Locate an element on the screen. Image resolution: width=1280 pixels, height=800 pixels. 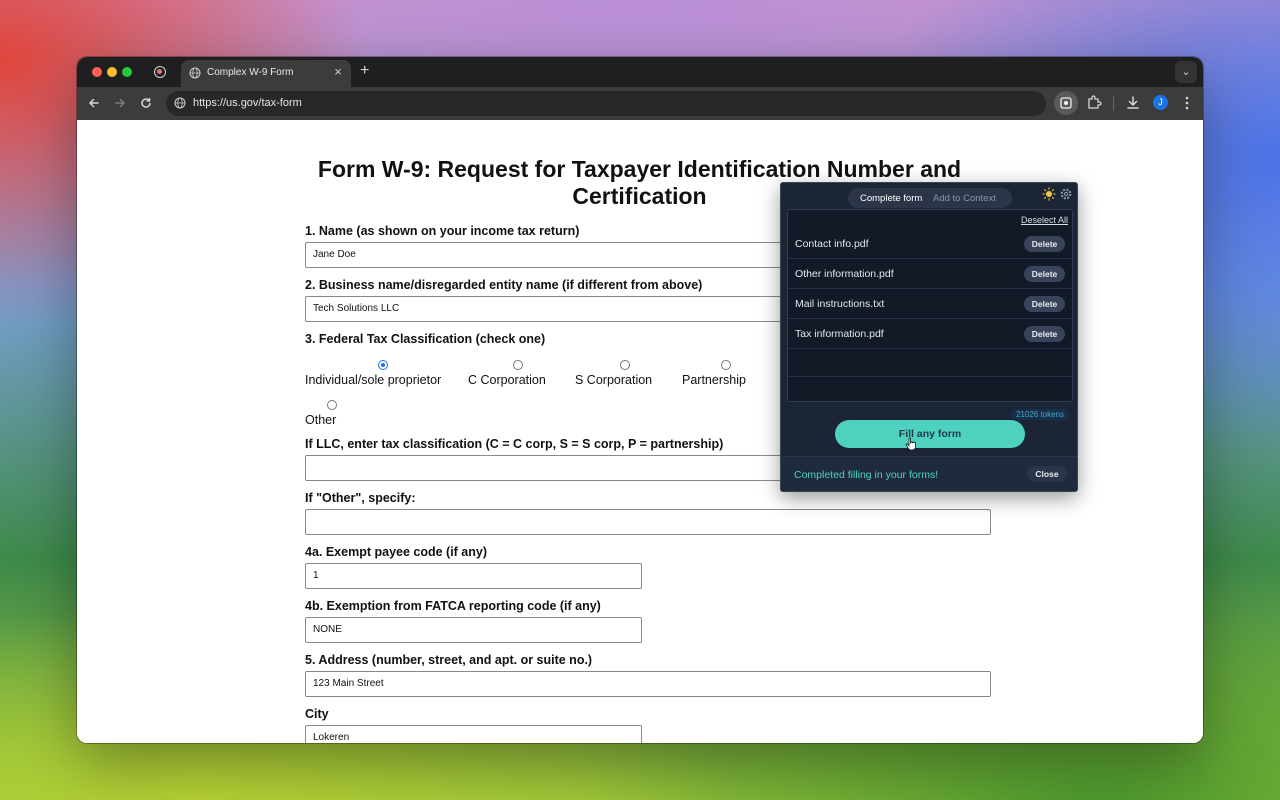
radio-partnership is located at coordinates (726, 365).